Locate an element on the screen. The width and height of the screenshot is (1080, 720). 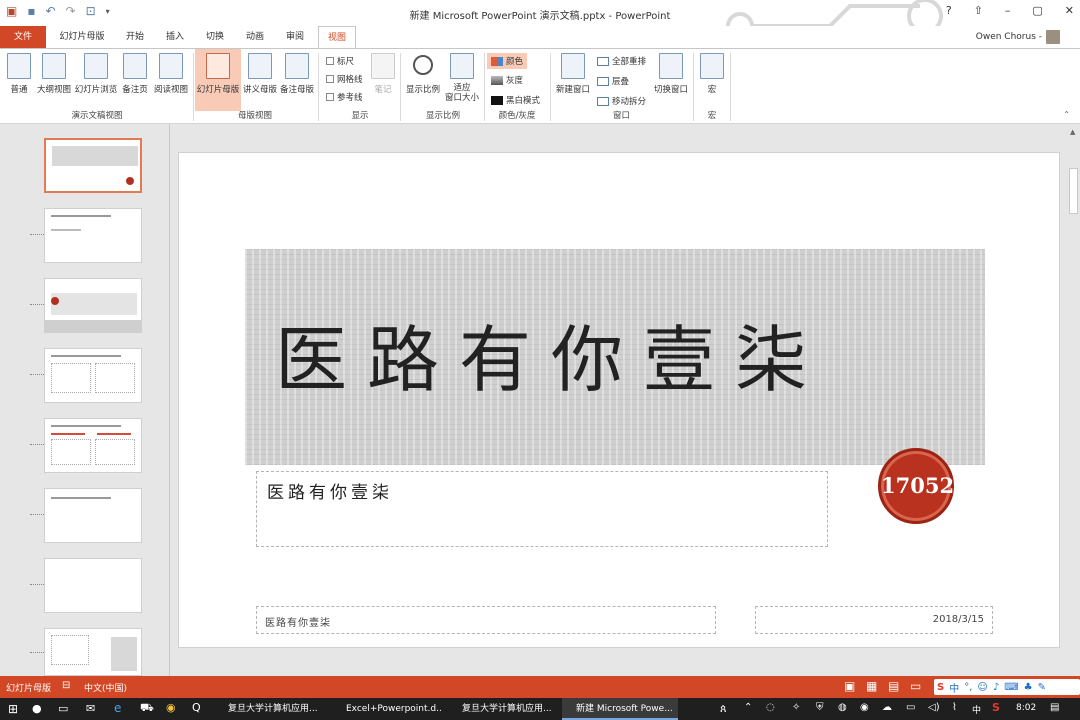
grayscale-option: 灰度 is located at coordinates (507, 80).